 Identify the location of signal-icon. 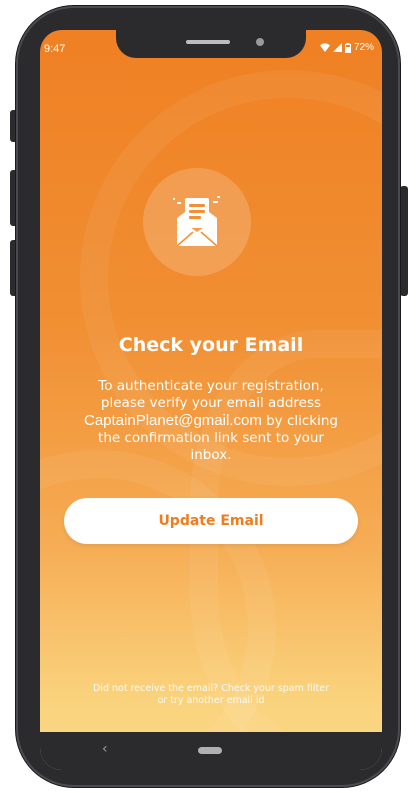
(337, 47).